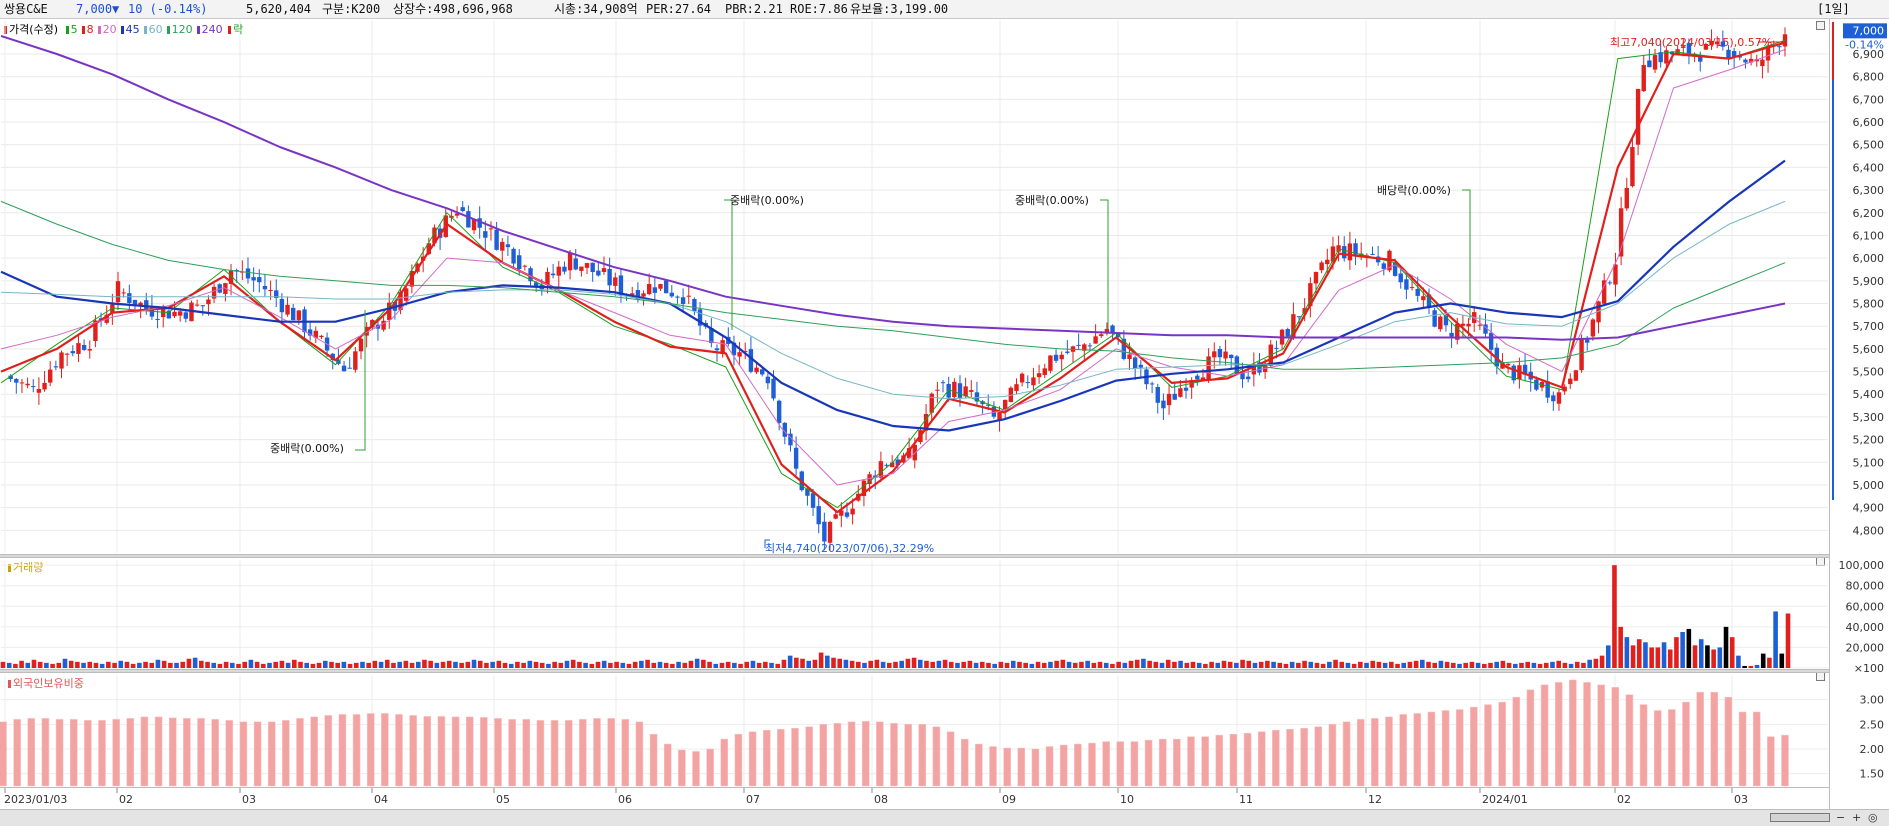 This screenshot has width=1889, height=826. Describe the element at coordinates (35, 799) in the screenshot. I see `date-tick-label: 2023/01/03` at that location.